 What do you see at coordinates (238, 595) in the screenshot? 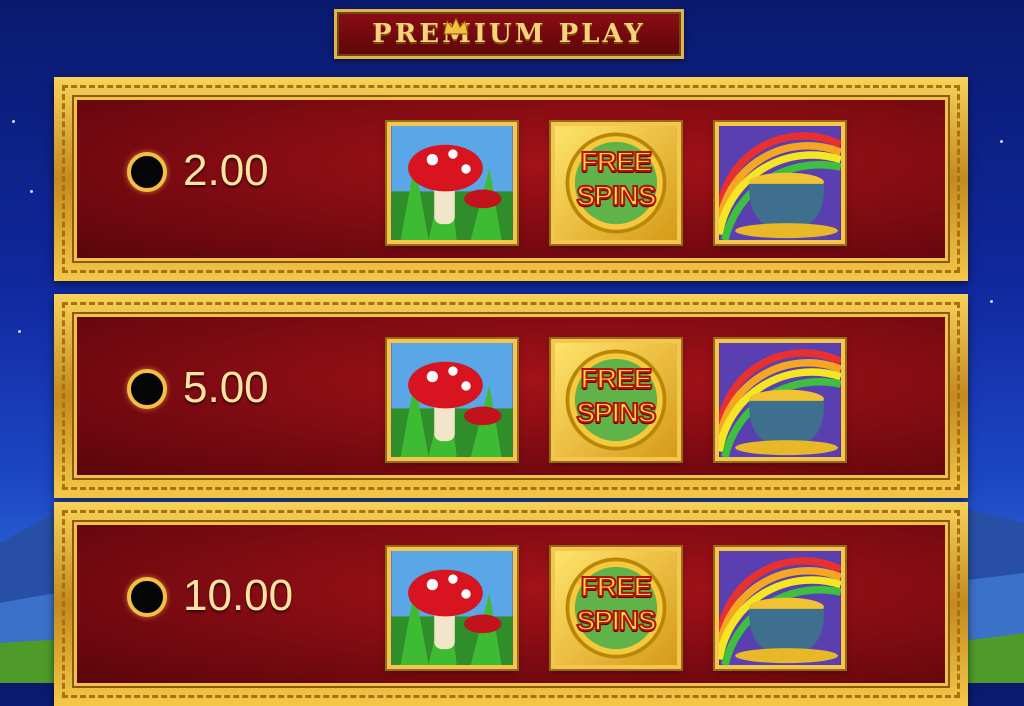
I see `bet-amount: 10.00` at bounding box center [238, 595].